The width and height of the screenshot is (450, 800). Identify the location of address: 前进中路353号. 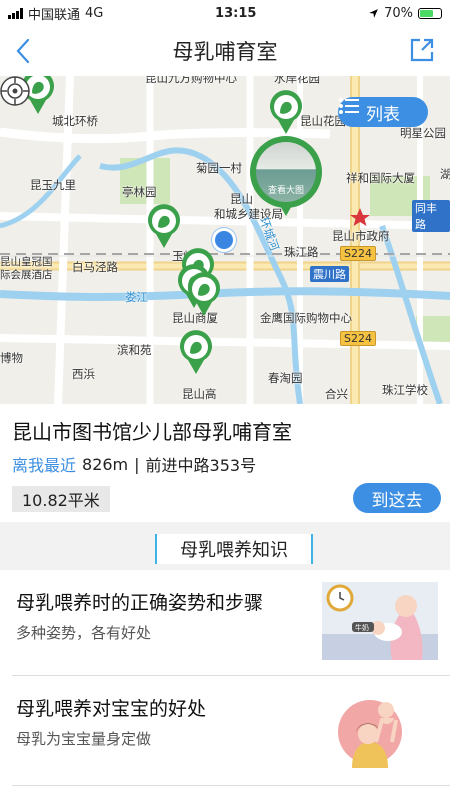
(201, 465).